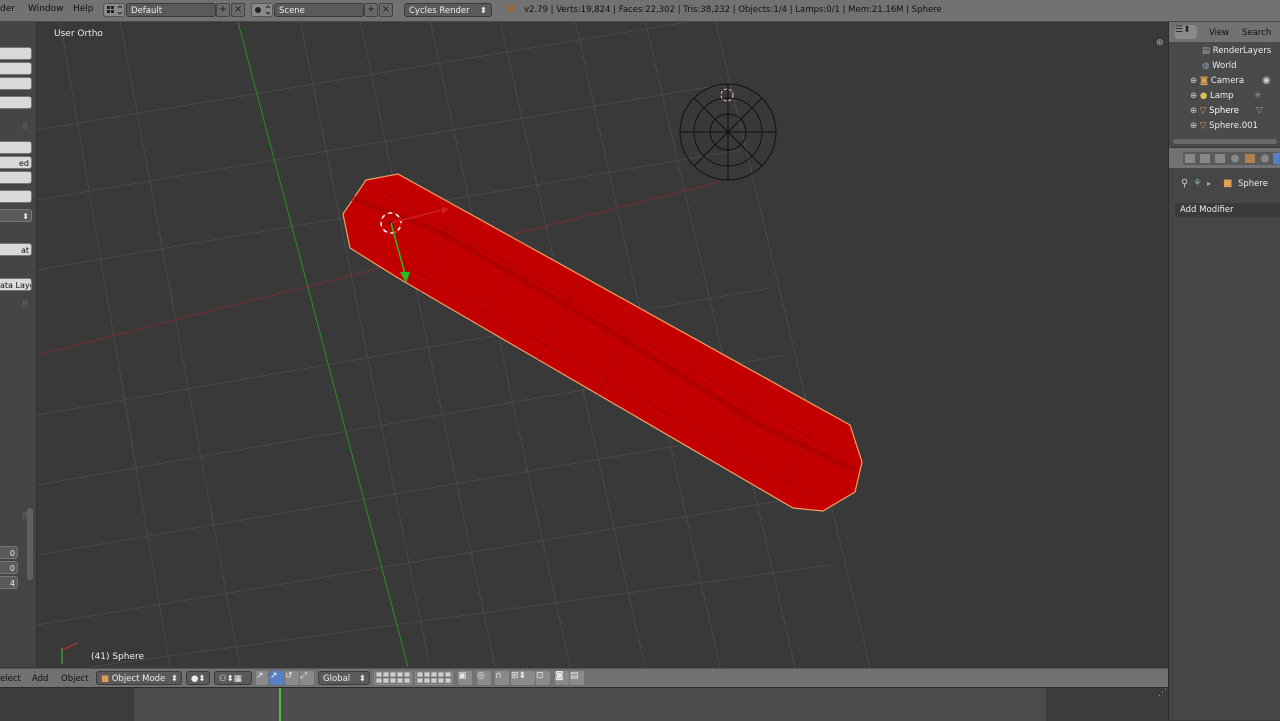 Image resolution: width=1280 pixels, height=721 pixels. Describe the element at coordinates (114, 10) in the screenshot. I see `screen-layout-selector-button` at that location.